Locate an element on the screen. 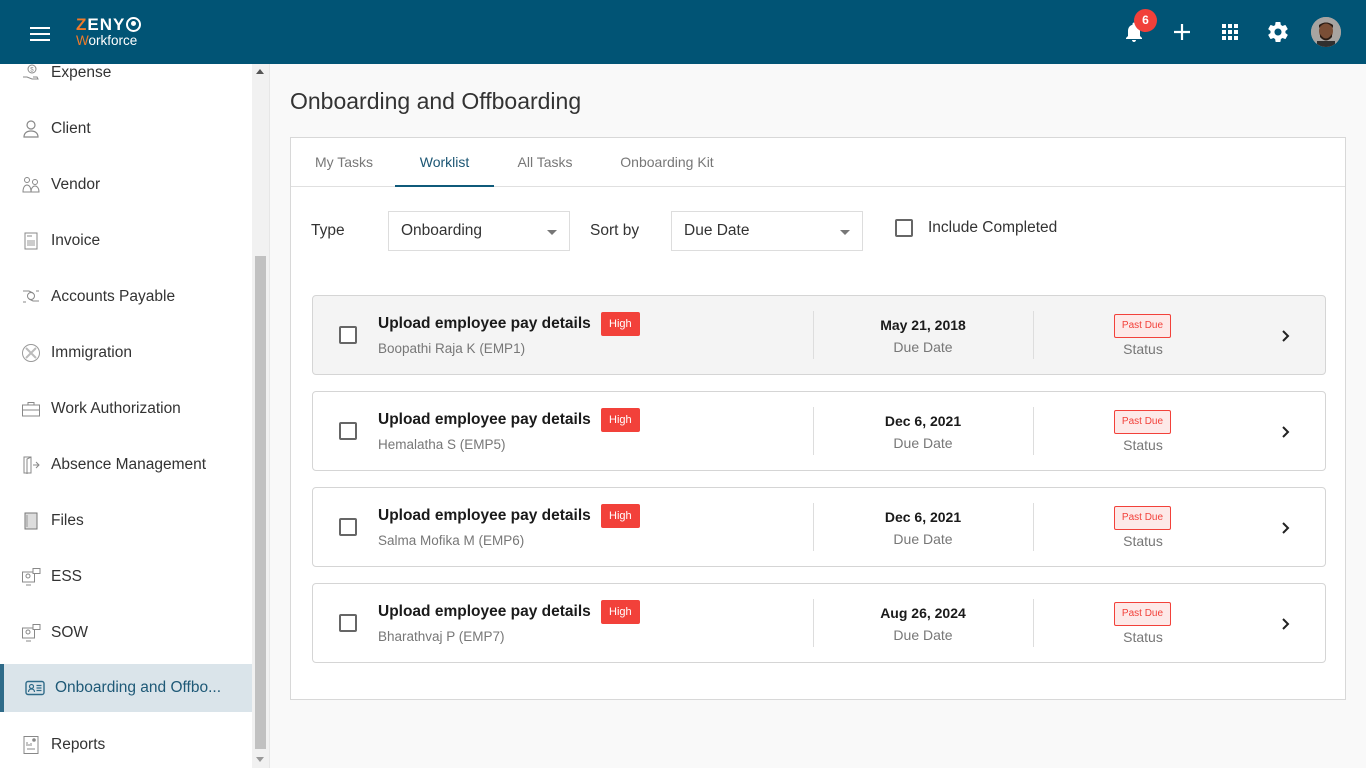  scrollbar-thumb is located at coordinates (260, 502).